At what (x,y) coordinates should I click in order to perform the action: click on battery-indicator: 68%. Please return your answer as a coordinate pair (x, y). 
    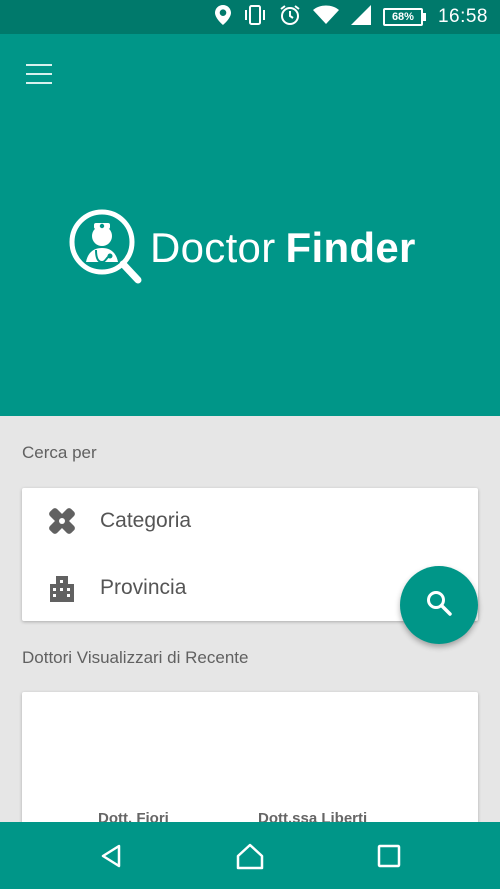
    Looking at the image, I should click on (404, 17).